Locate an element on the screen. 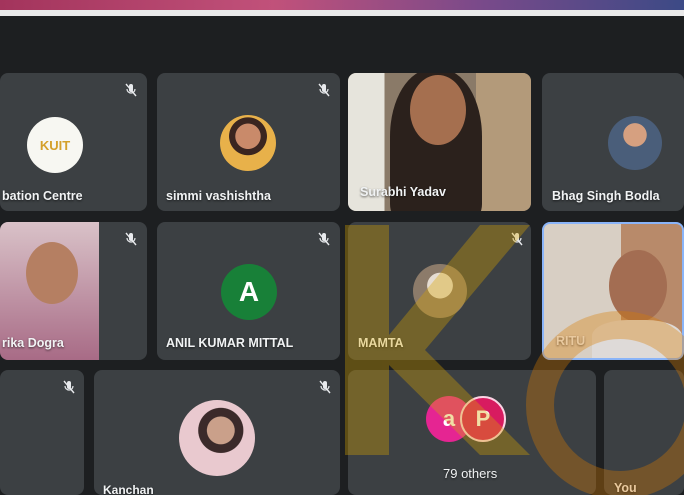  participant-video-active: RITU is located at coordinates (613, 291).